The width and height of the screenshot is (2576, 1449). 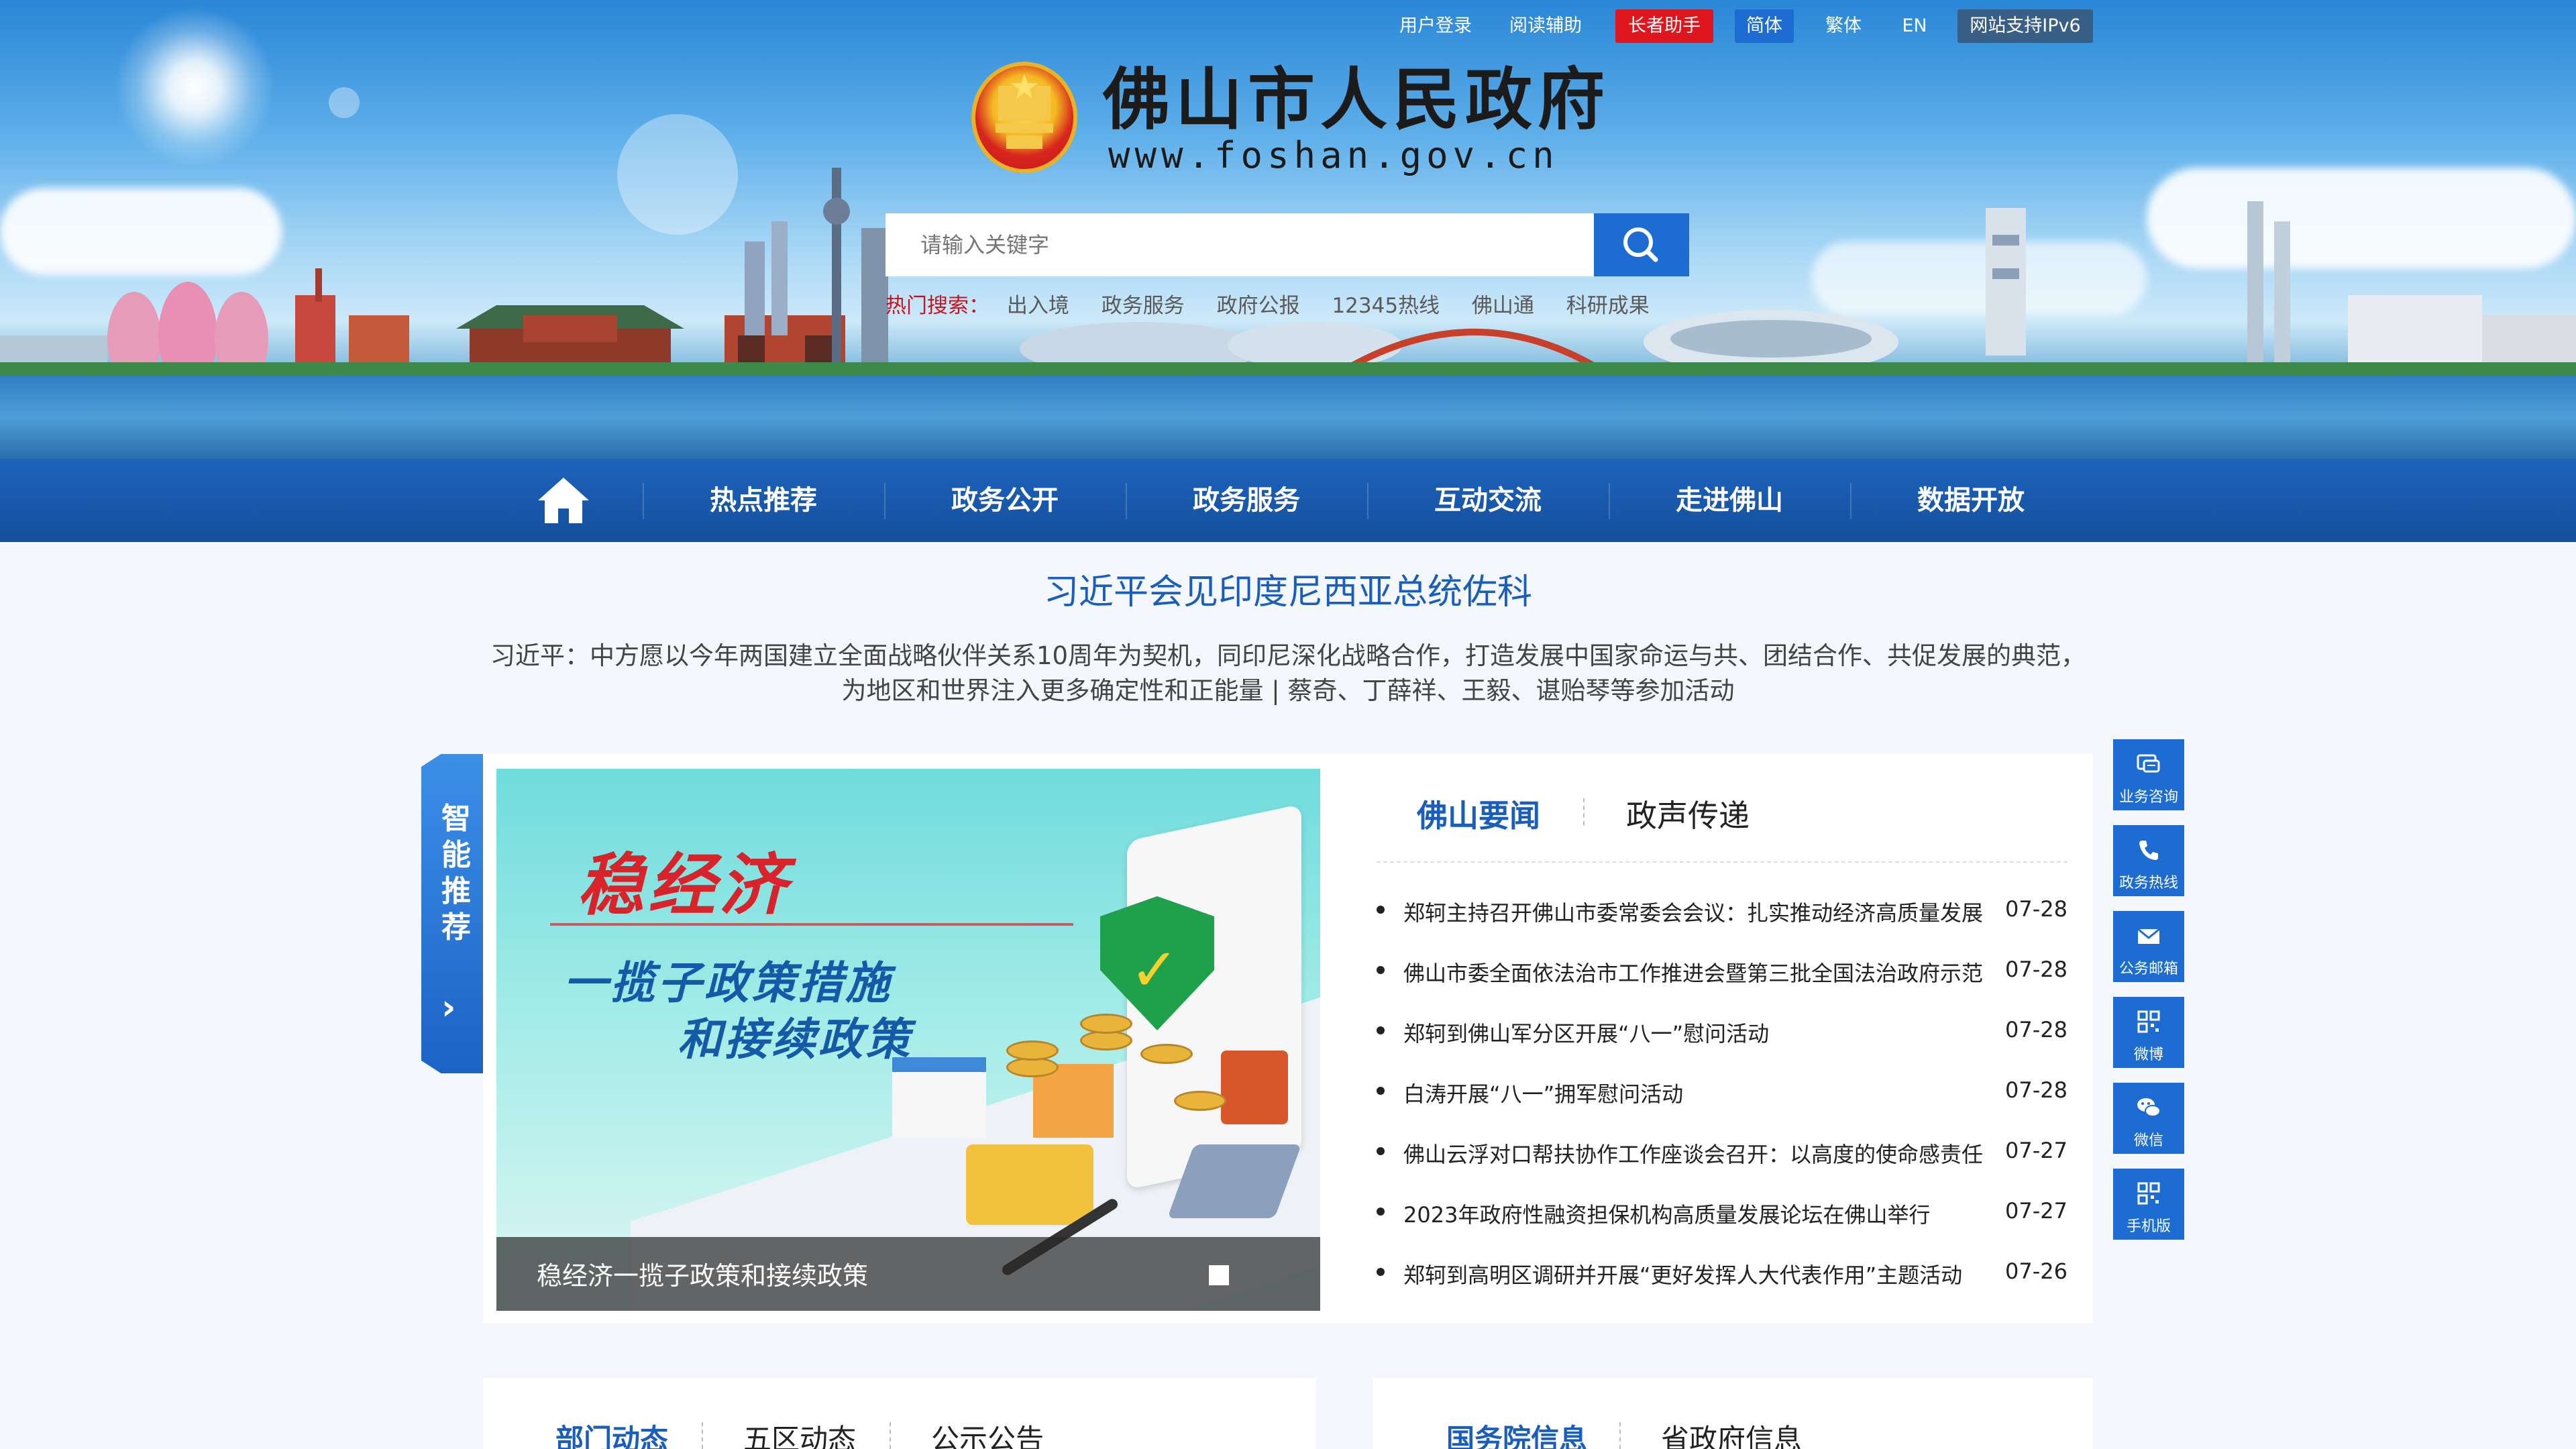 What do you see at coordinates (1731, 1433) in the screenshot?
I see `tab-provincial-gov: 省政府信息` at bounding box center [1731, 1433].